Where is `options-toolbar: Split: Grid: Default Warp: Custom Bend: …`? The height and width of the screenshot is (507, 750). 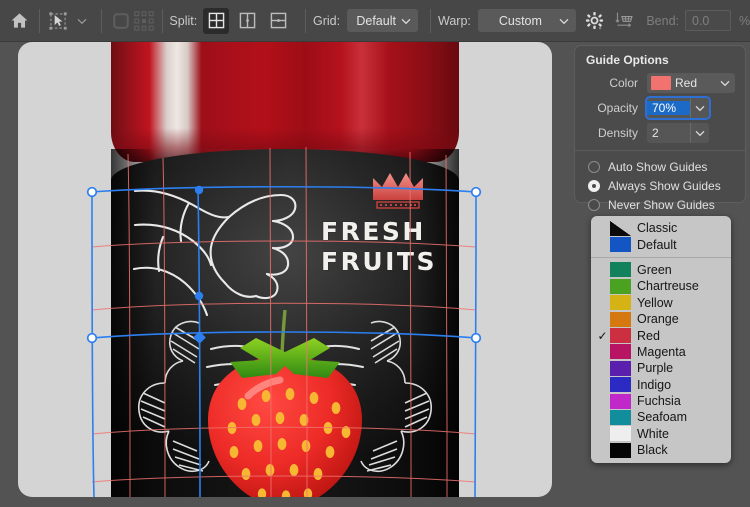
options-toolbar: Split: Grid: Default Warp: Custom Bend: … is located at coordinates (375, 21).